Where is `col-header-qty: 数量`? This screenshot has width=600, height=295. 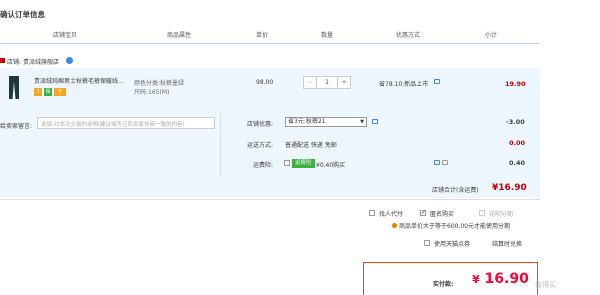 col-header-qty: 数量 is located at coordinates (327, 35).